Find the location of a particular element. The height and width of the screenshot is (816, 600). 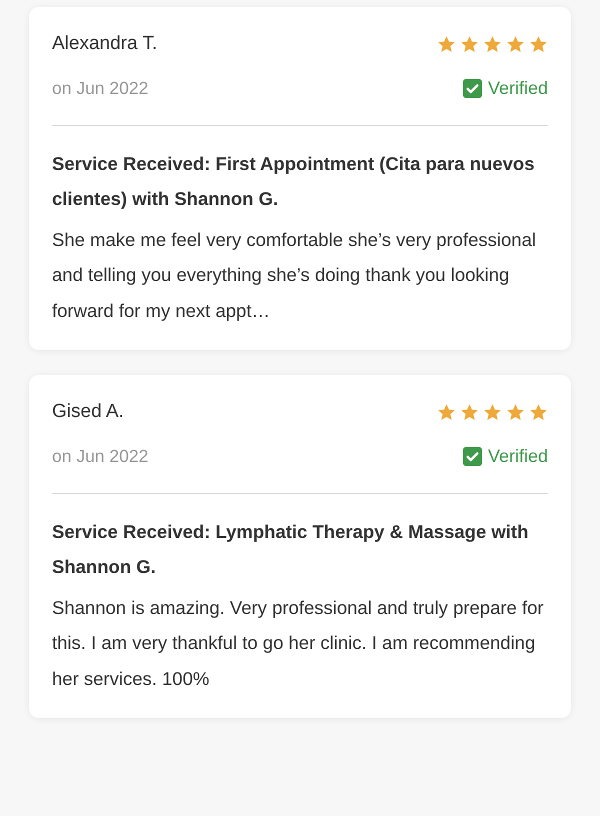

reviewer-name: Alexandra T. is located at coordinates (105, 44).